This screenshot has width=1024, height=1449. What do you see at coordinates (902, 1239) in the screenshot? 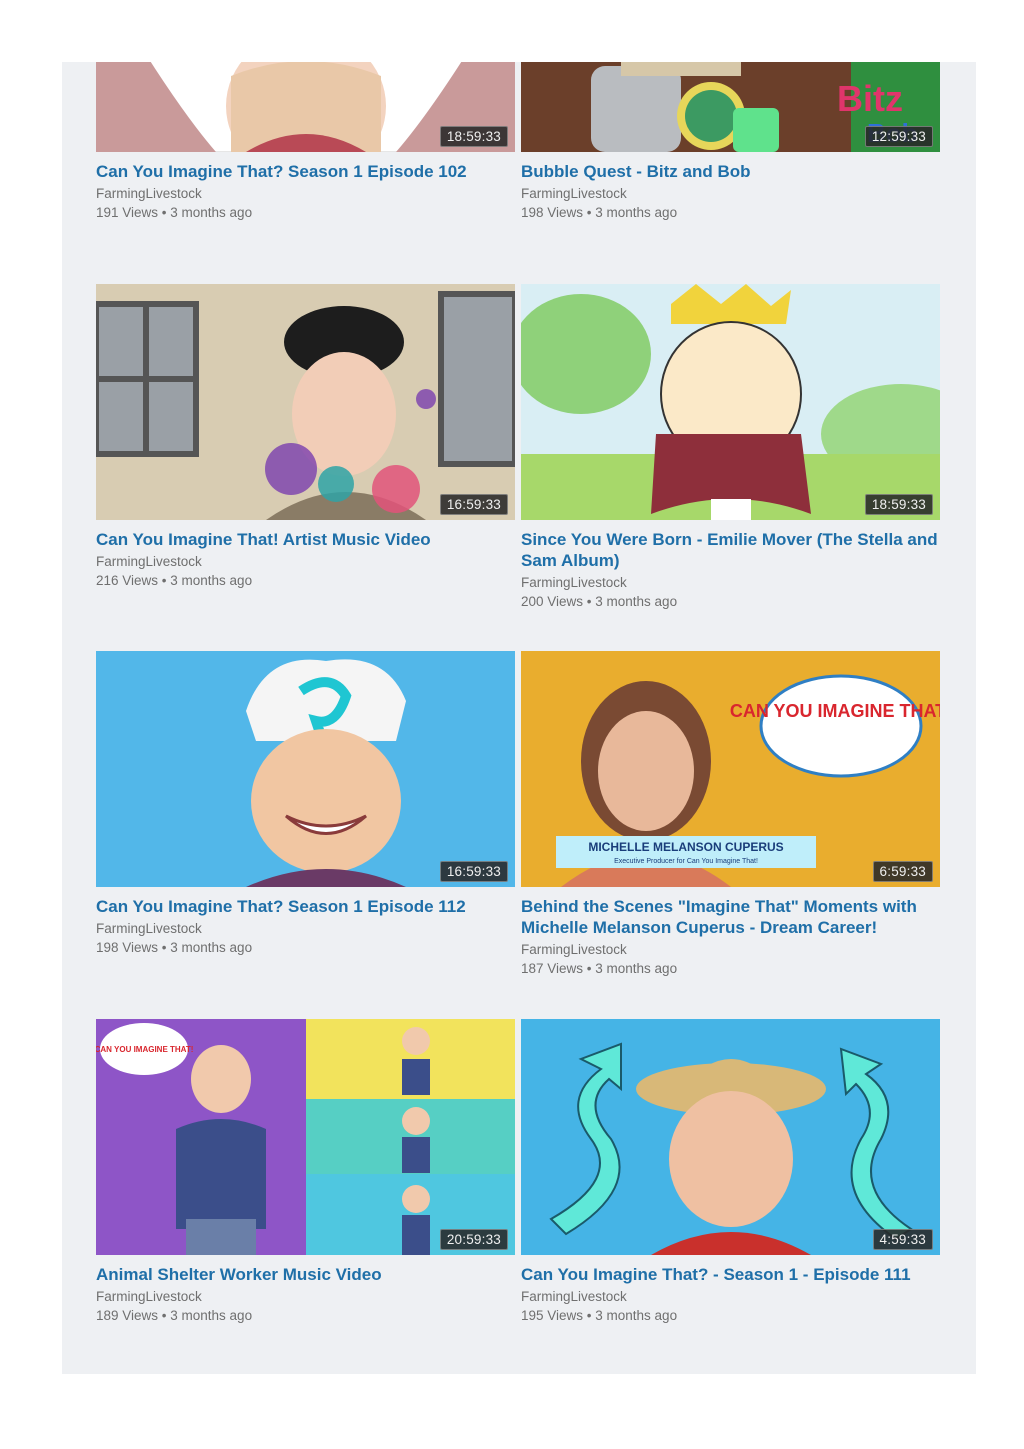
I see `video-duration: 4:59:33` at bounding box center [902, 1239].